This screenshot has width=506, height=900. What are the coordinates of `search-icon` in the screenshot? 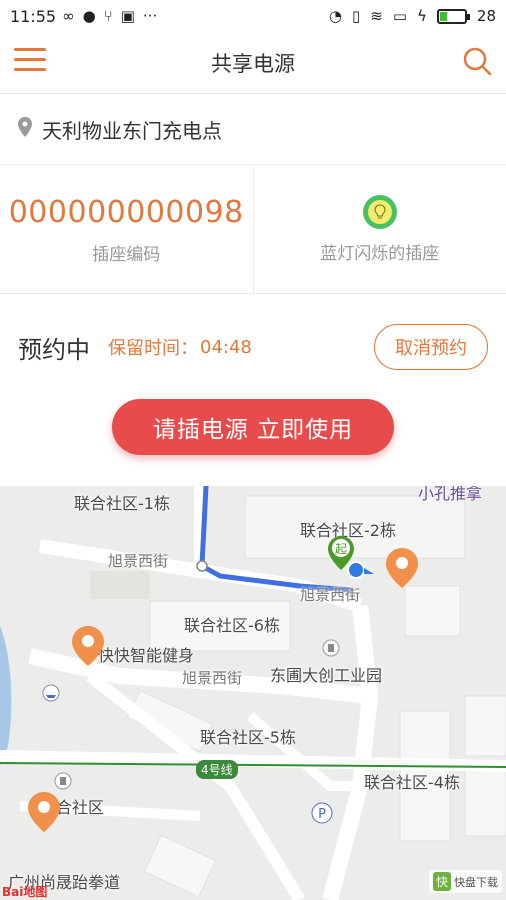 It's located at (477, 61).